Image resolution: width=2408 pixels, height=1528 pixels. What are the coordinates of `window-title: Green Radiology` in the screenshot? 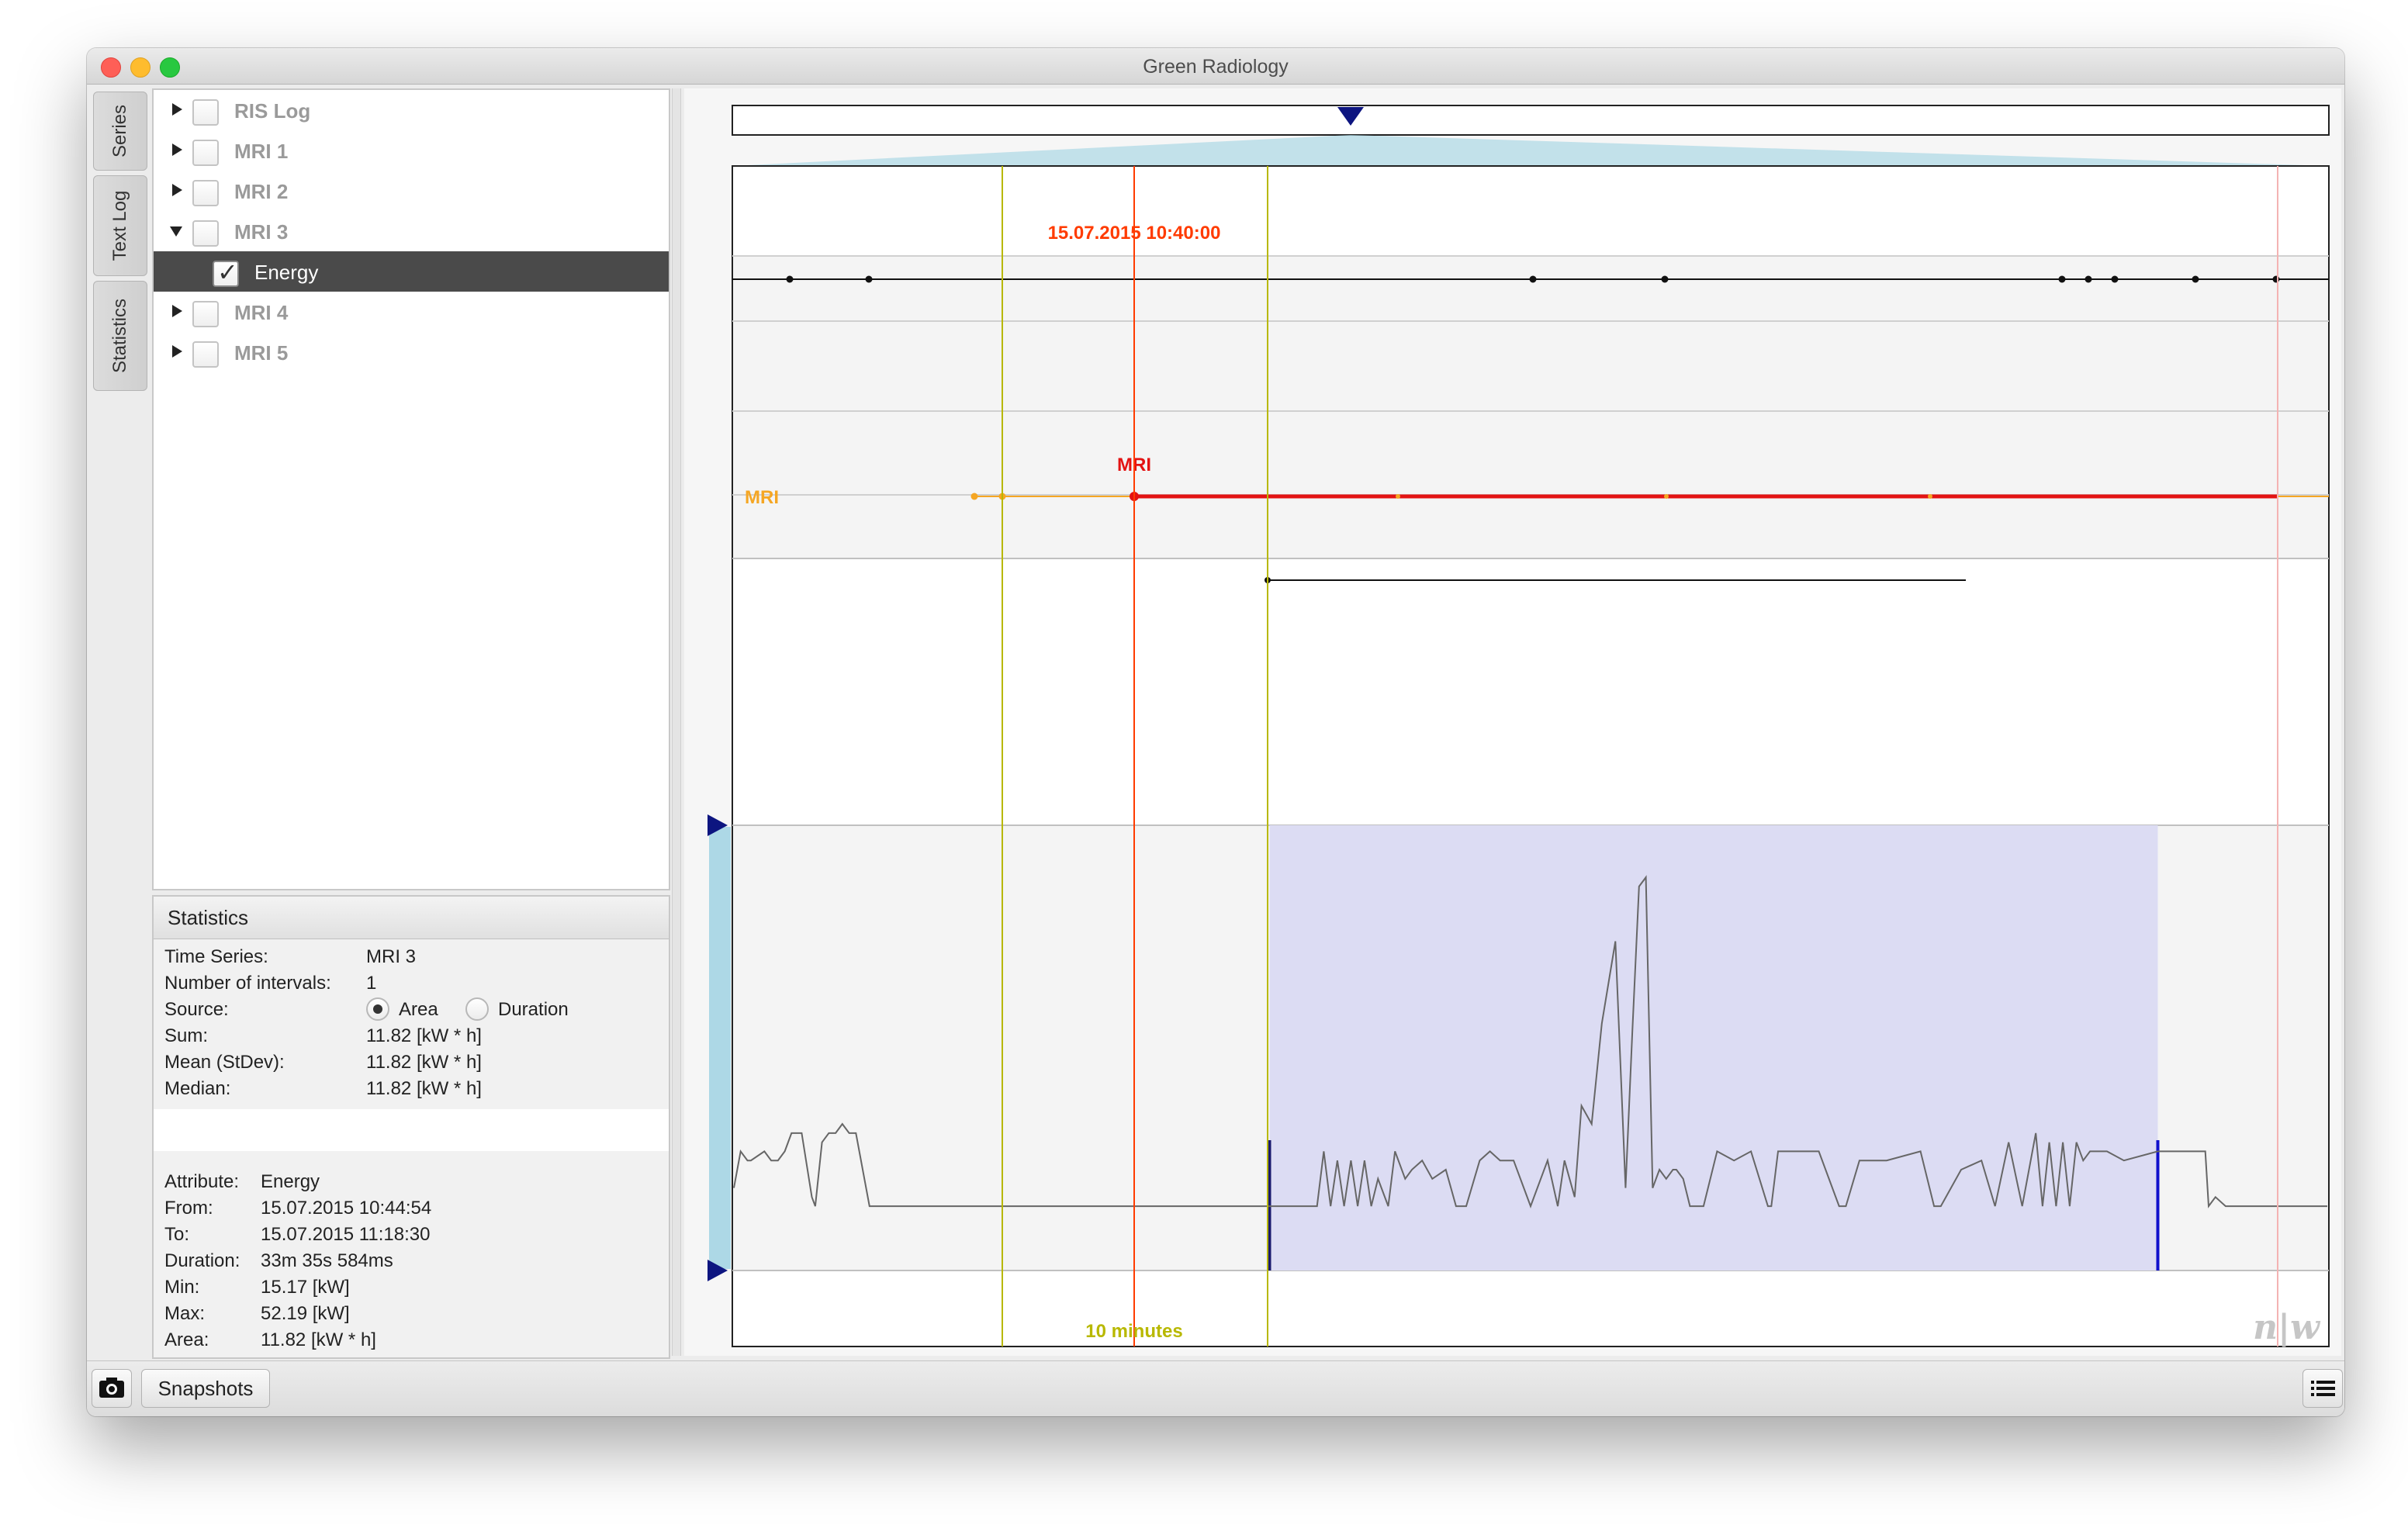 It's located at (1216, 67).